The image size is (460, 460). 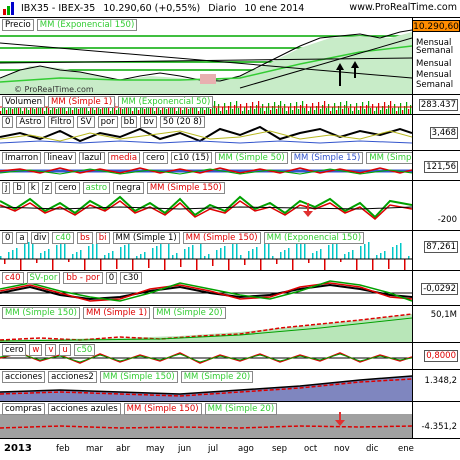 I want to click on legend-item: negra, so click(x=128, y=188).